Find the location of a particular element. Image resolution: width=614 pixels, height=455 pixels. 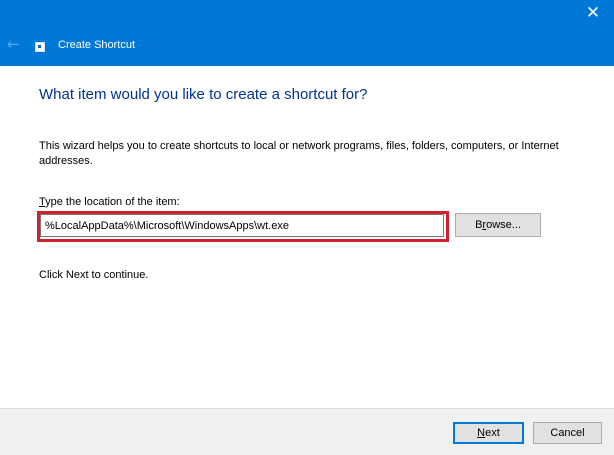

location-label-text: ype the location of the item: is located at coordinates (112, 202).